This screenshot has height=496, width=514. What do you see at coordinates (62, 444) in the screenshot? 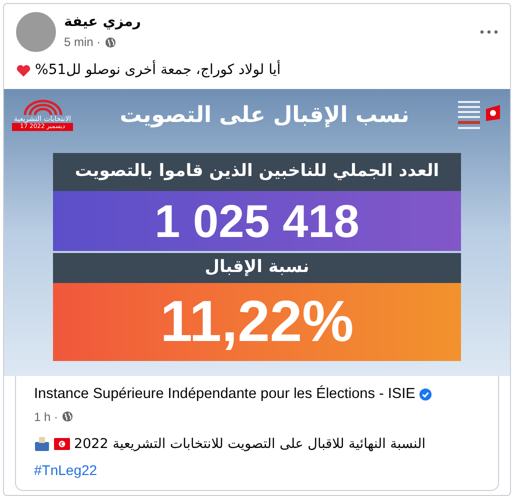
I see `flag-icon` at bounding box center [62, 444].